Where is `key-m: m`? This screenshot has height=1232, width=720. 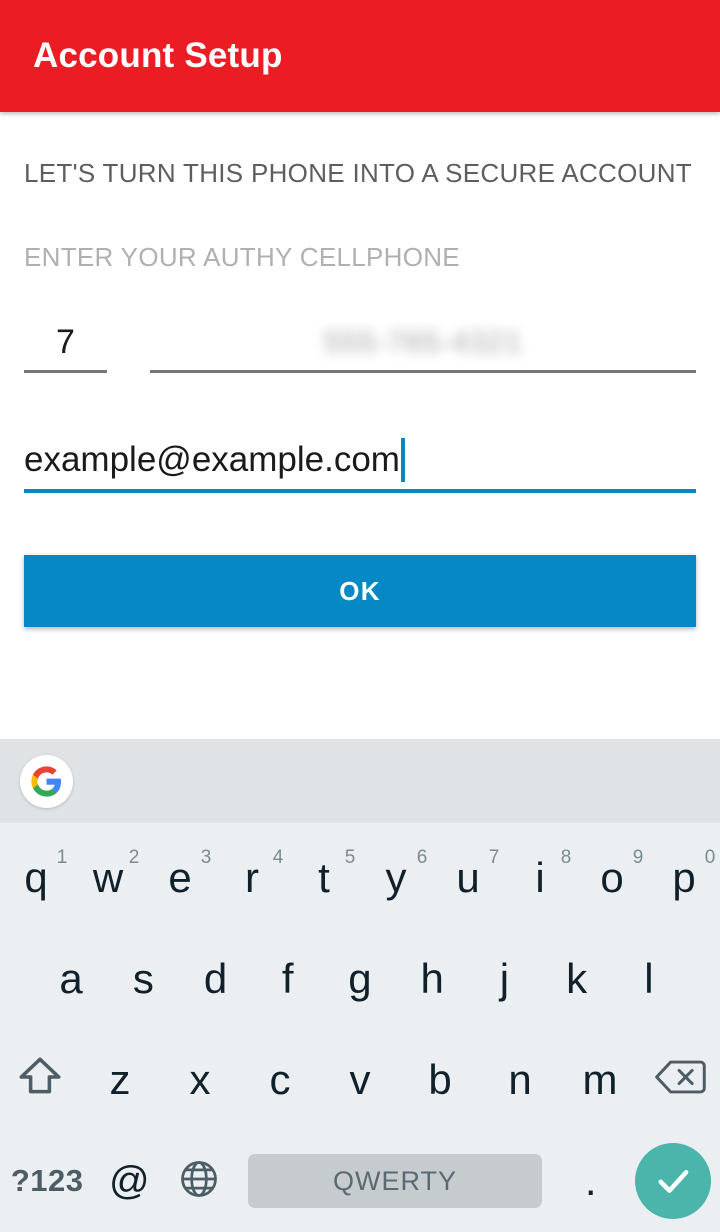 key-m: m is located at coordinates (600, 1079).